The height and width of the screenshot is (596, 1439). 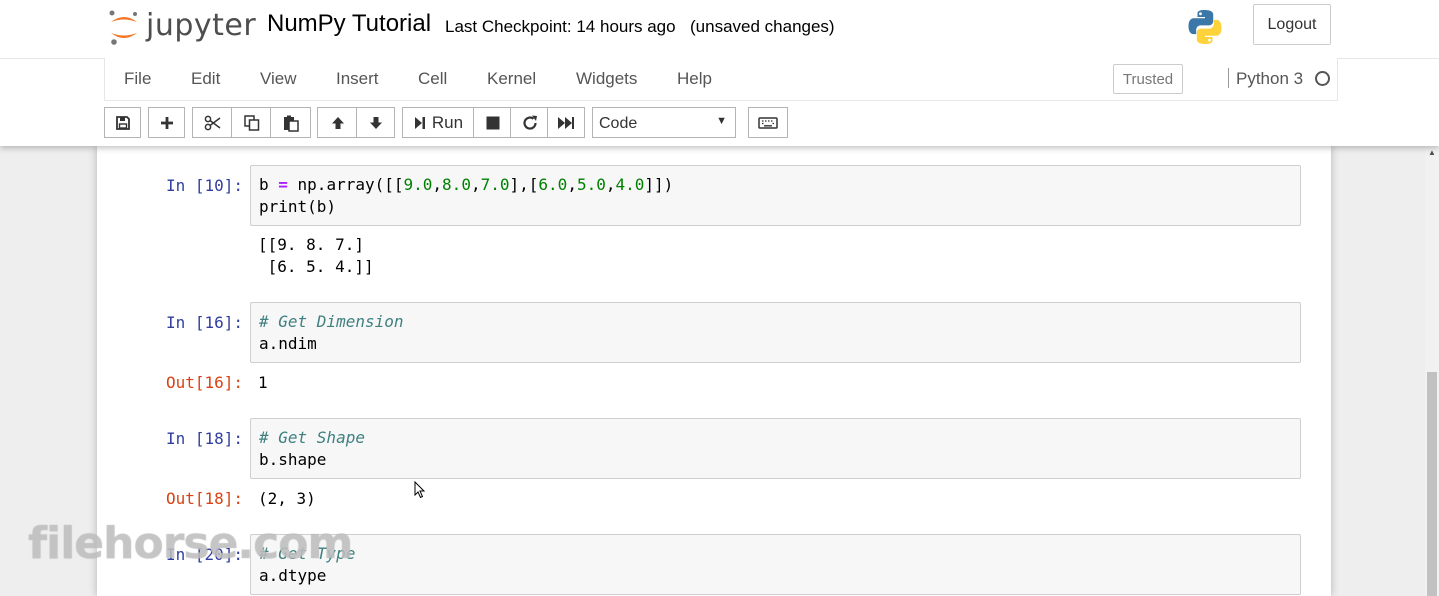 I want to click on run-button: Run, so click(x=438, y=122).